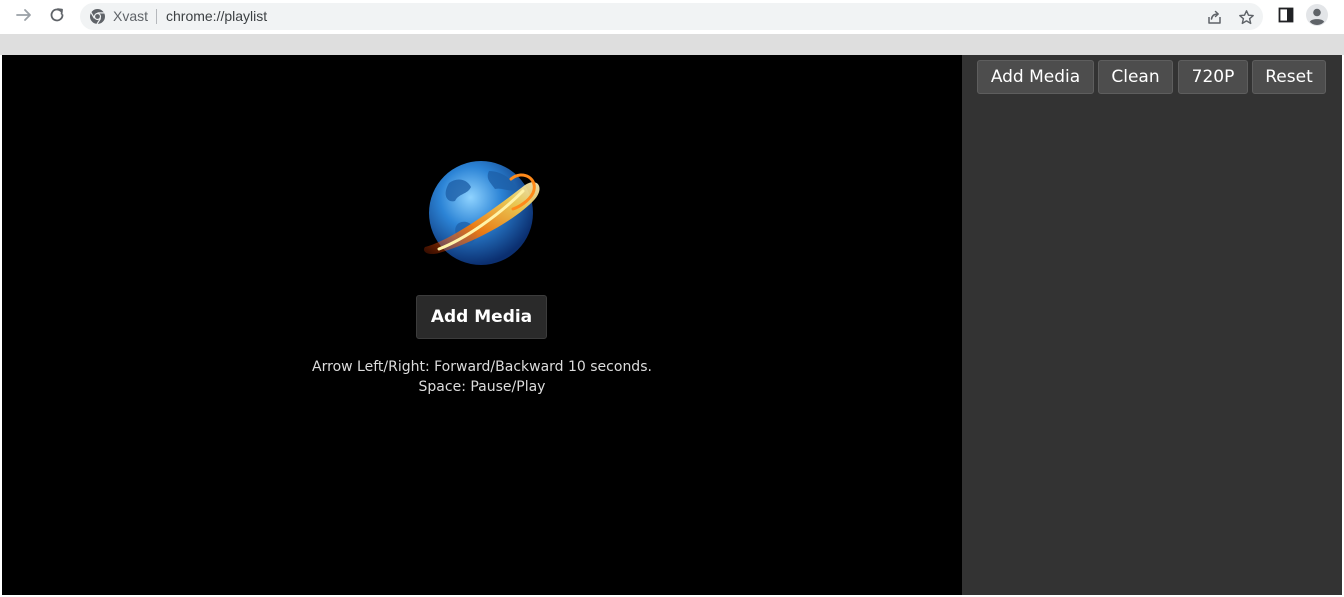 Image resolution: width=1344 pixels, height=597 pixels. Describe the element at coordinates (131, 16) in the screenshot. I see `site-name: Xvast` at that location.